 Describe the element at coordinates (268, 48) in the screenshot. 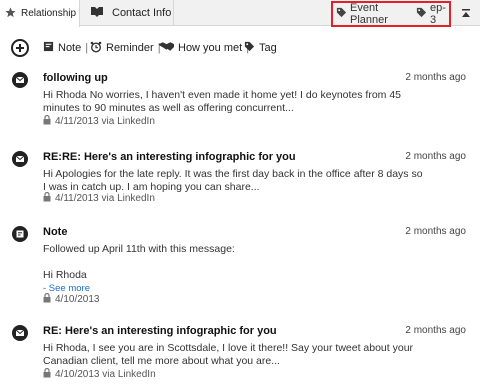

I see `tag-action-label: Tag` at that location.